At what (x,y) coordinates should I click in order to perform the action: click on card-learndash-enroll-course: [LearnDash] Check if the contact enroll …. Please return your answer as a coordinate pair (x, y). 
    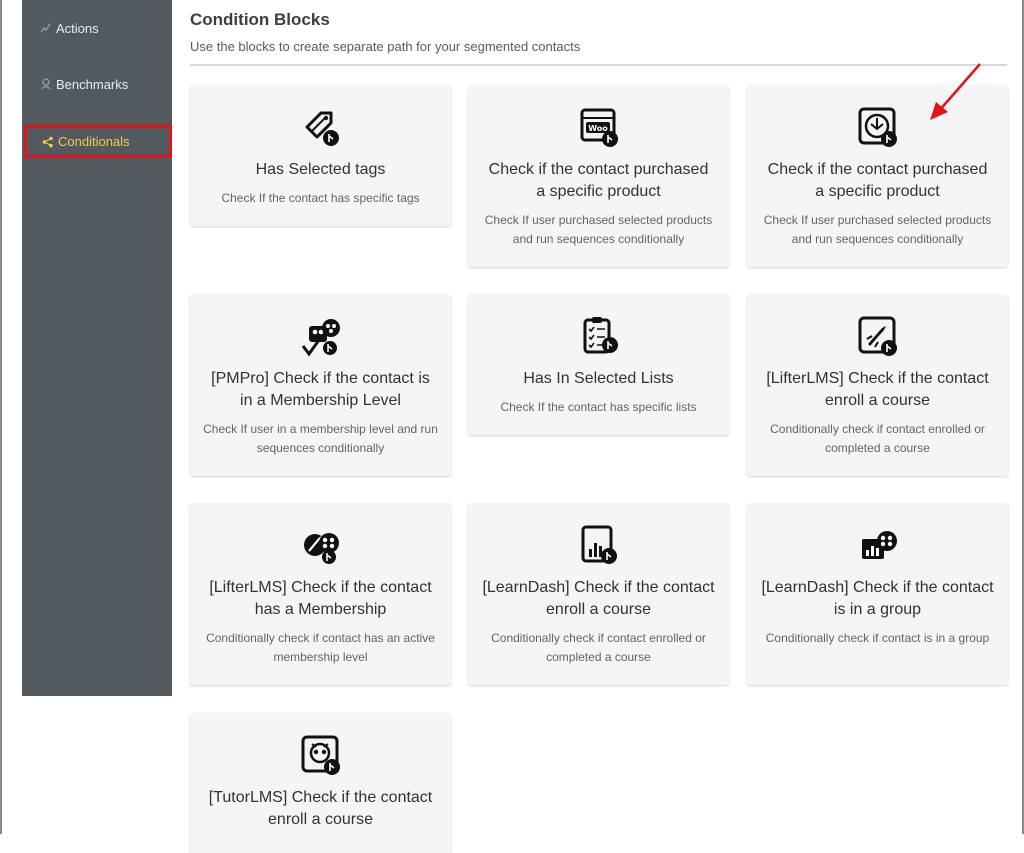
    Looking at the image, I should click on (598, 594).